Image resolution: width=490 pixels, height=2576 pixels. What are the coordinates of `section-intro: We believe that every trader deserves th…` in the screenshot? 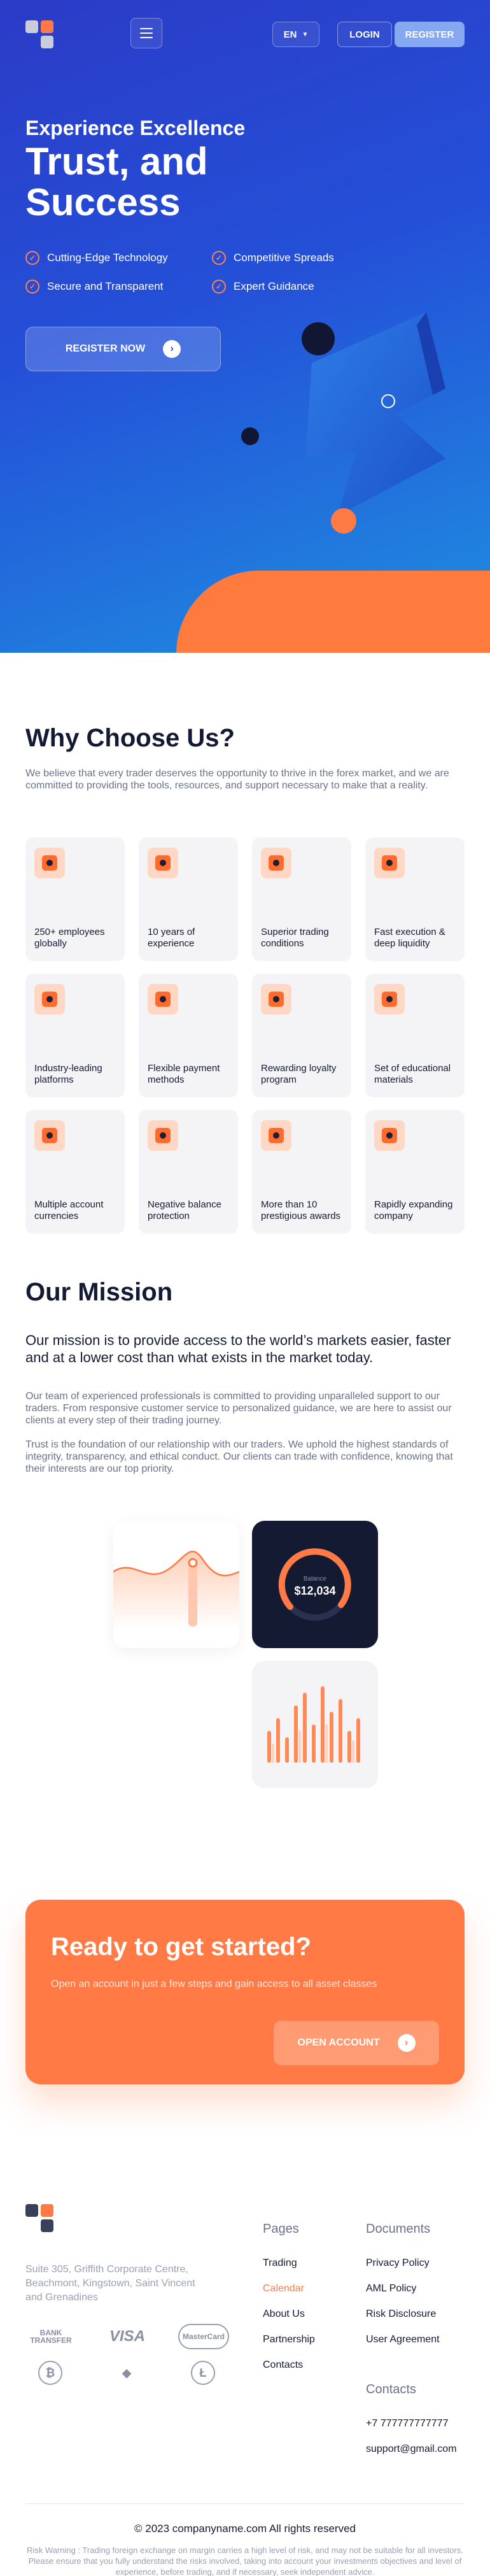 It's located at (237, 780).